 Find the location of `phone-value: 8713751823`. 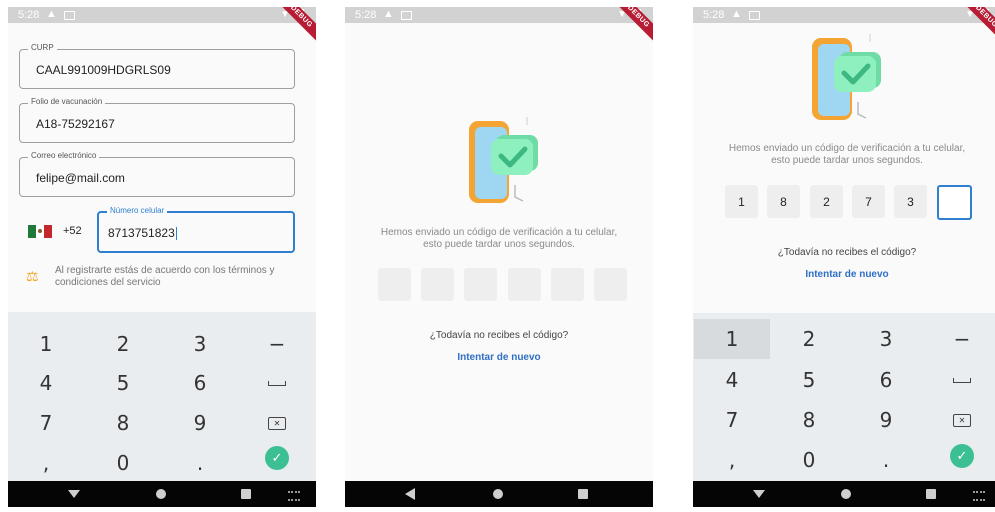

phone-value: 8713751823 is located at coordinates (141, 233).